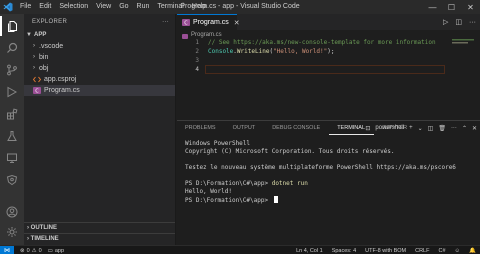 The image size is (480, 254). What do you see at coordinates (185, 36) in the screenshot?
I see `csharp-file-icon` at bounding box center [185, 36].